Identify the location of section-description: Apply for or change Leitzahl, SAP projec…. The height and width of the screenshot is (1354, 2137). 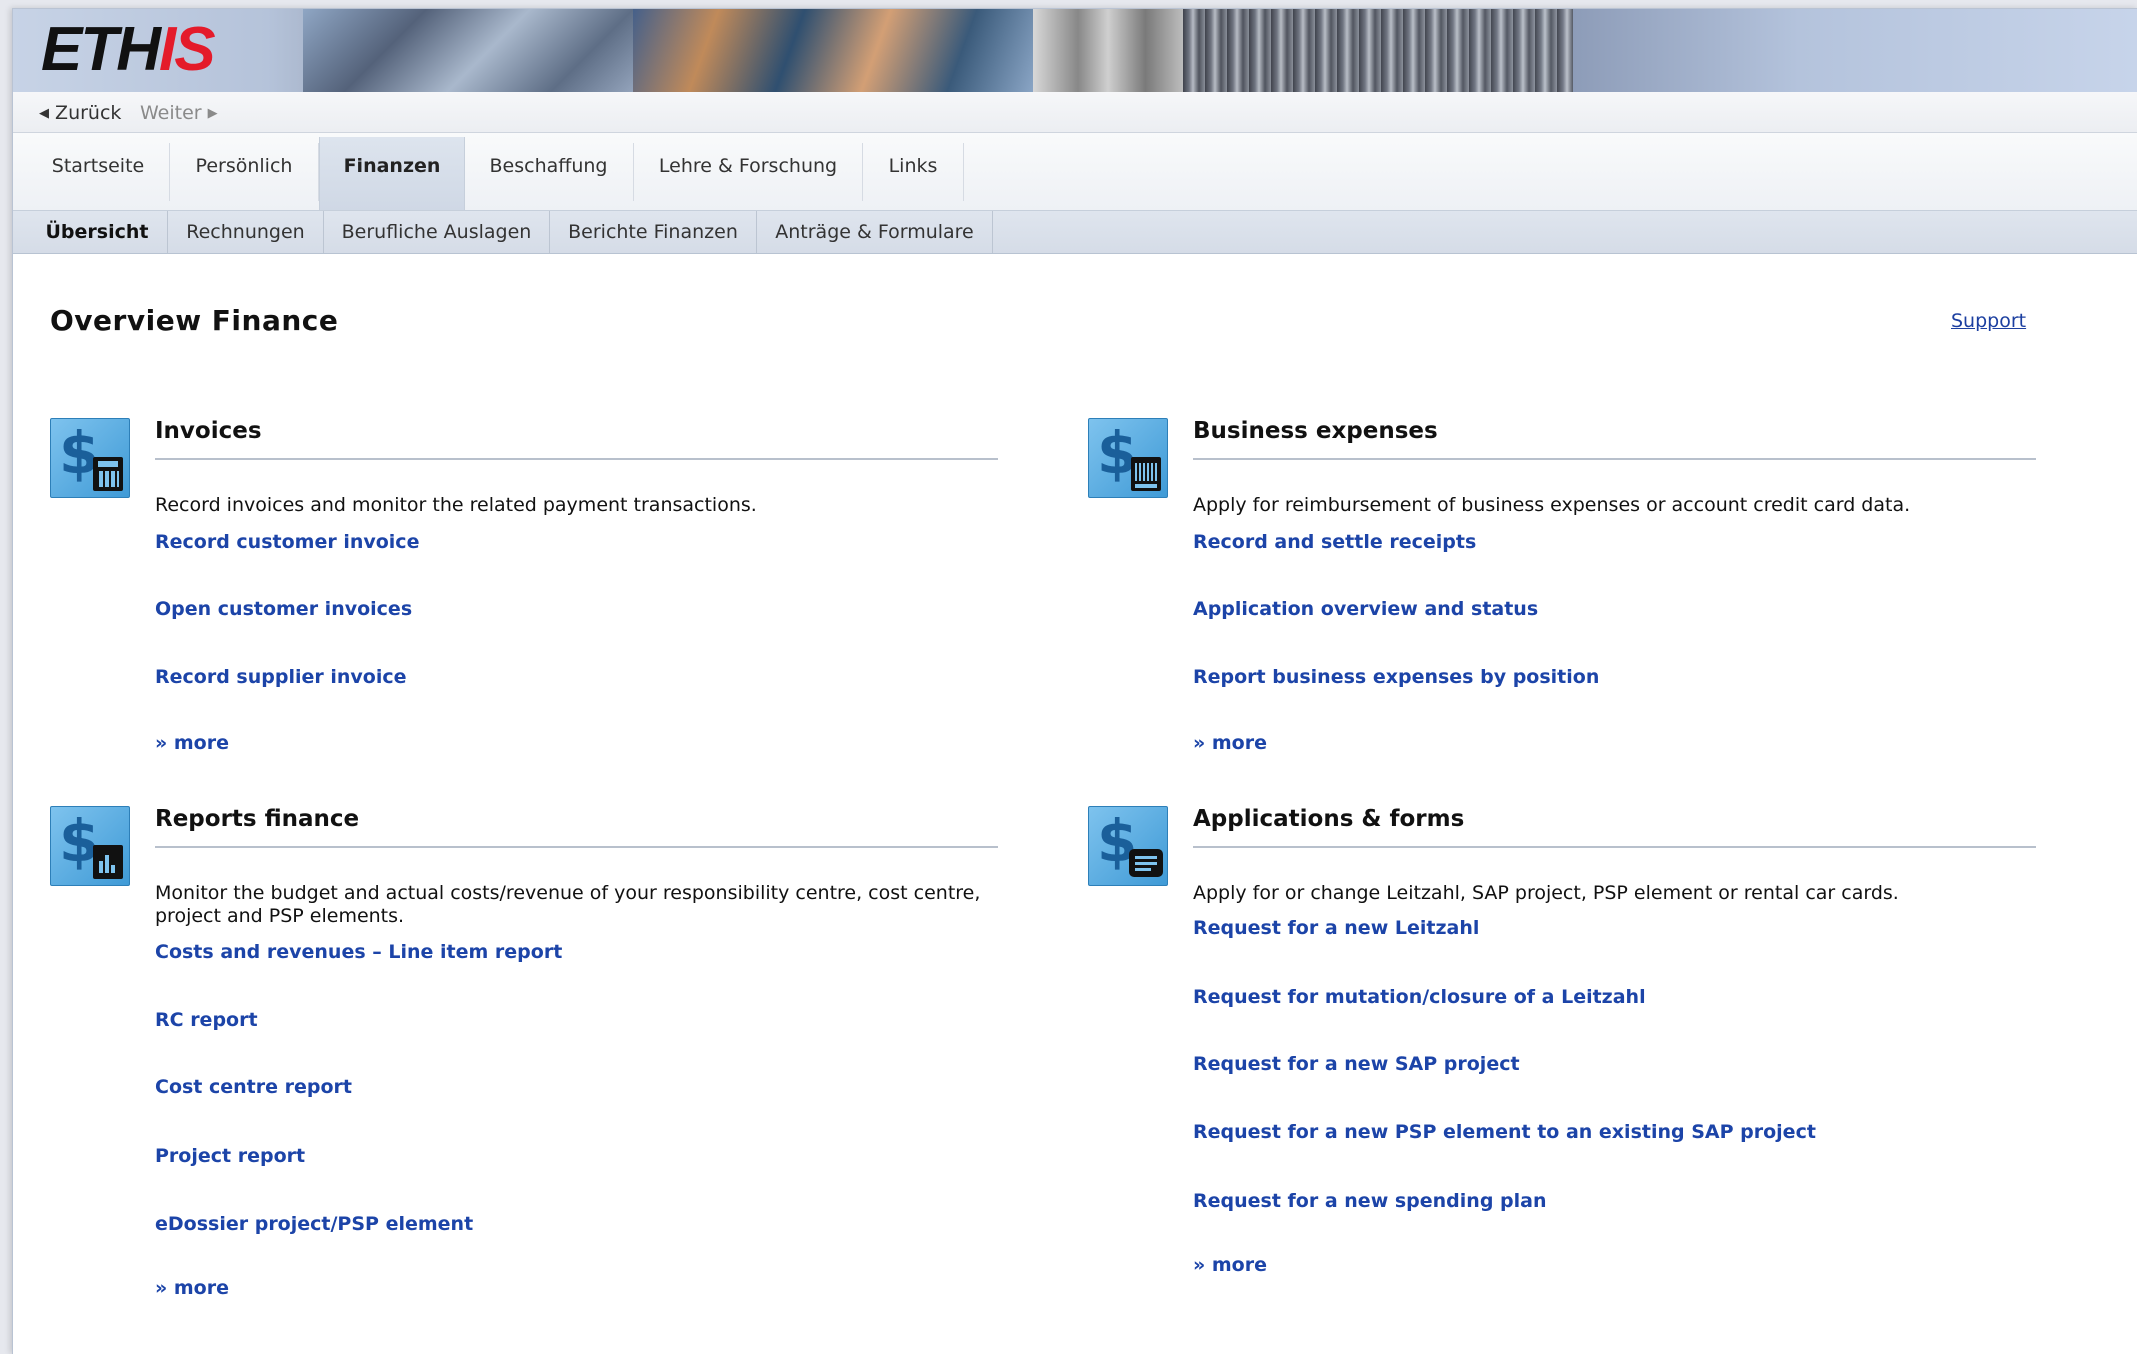
(1546, 893).